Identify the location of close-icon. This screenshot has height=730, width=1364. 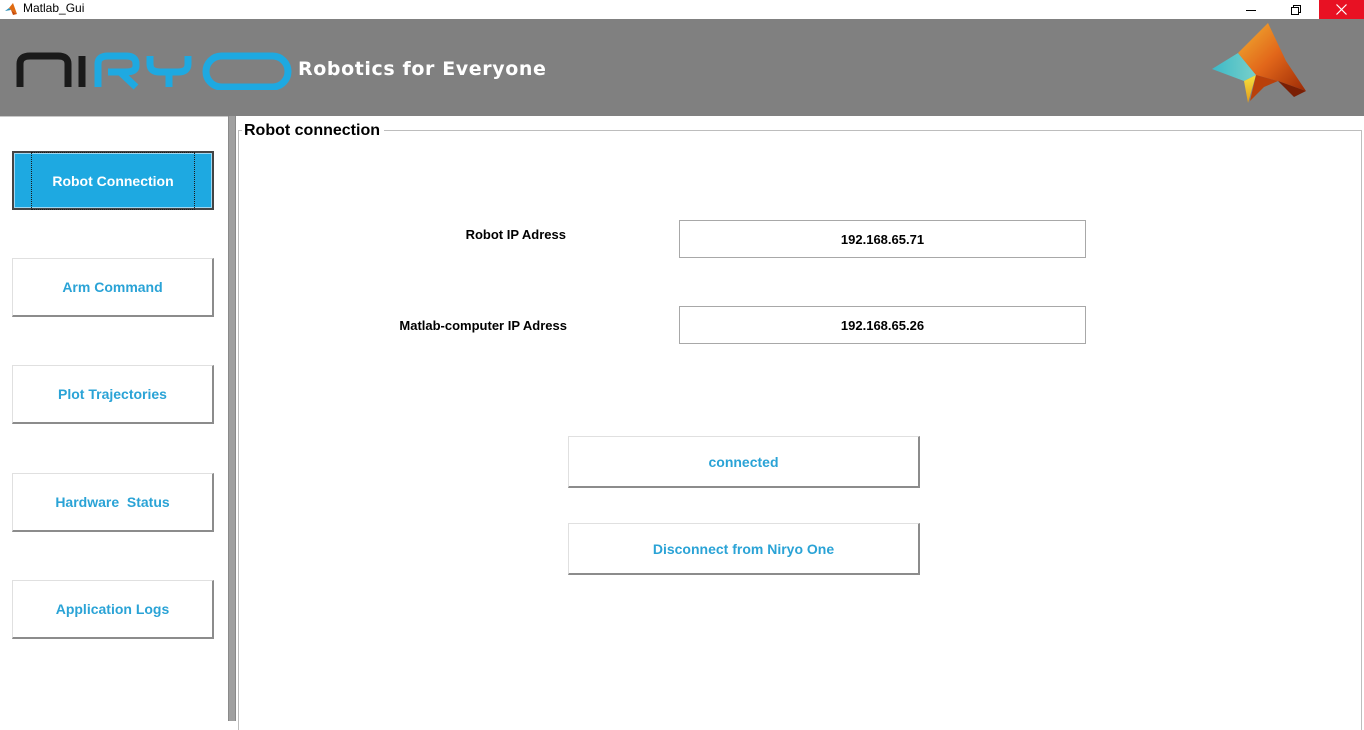
(1341, 9).